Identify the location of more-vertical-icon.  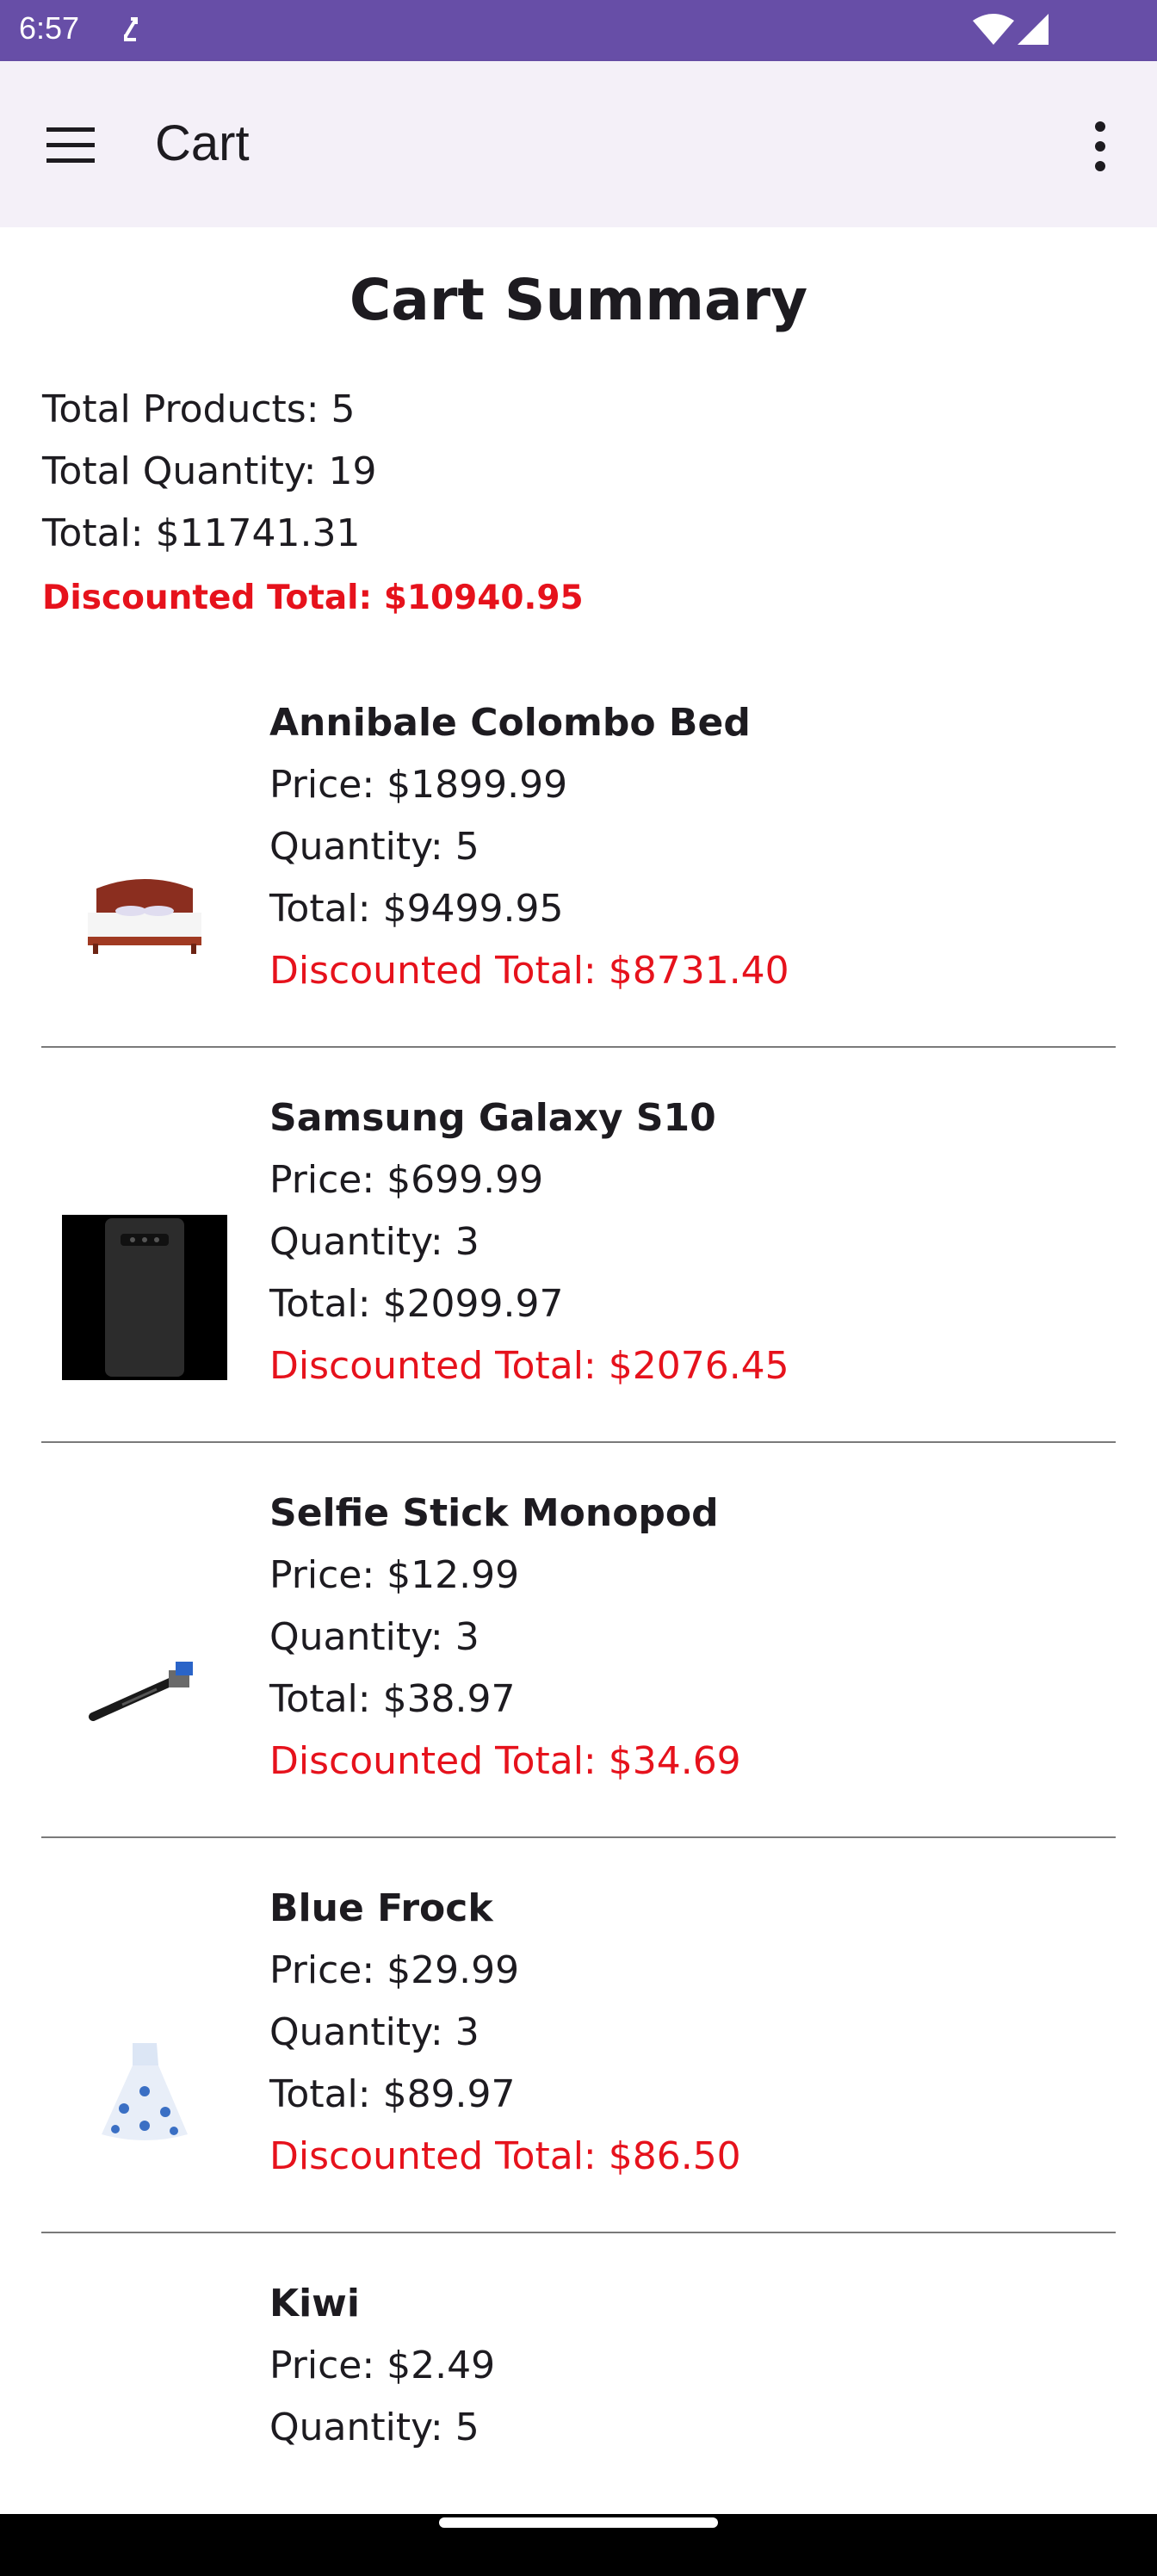
(1100, 146).